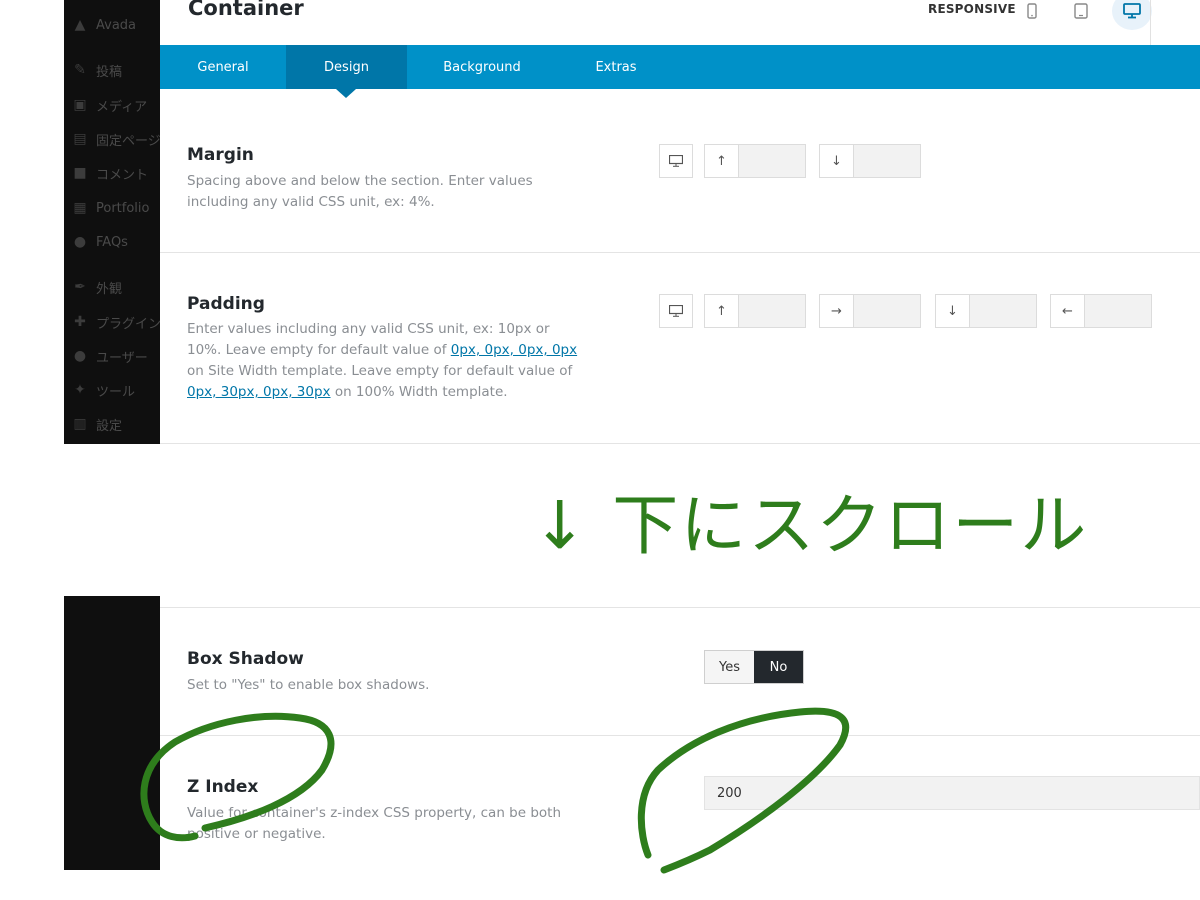 The height and width of the screenshot is (900, 1200). What do you see at coordinates (110, 173) in the screenshot?
I see `sidebar-item-comments: ■ コメント` at bounding box center [110, 173].